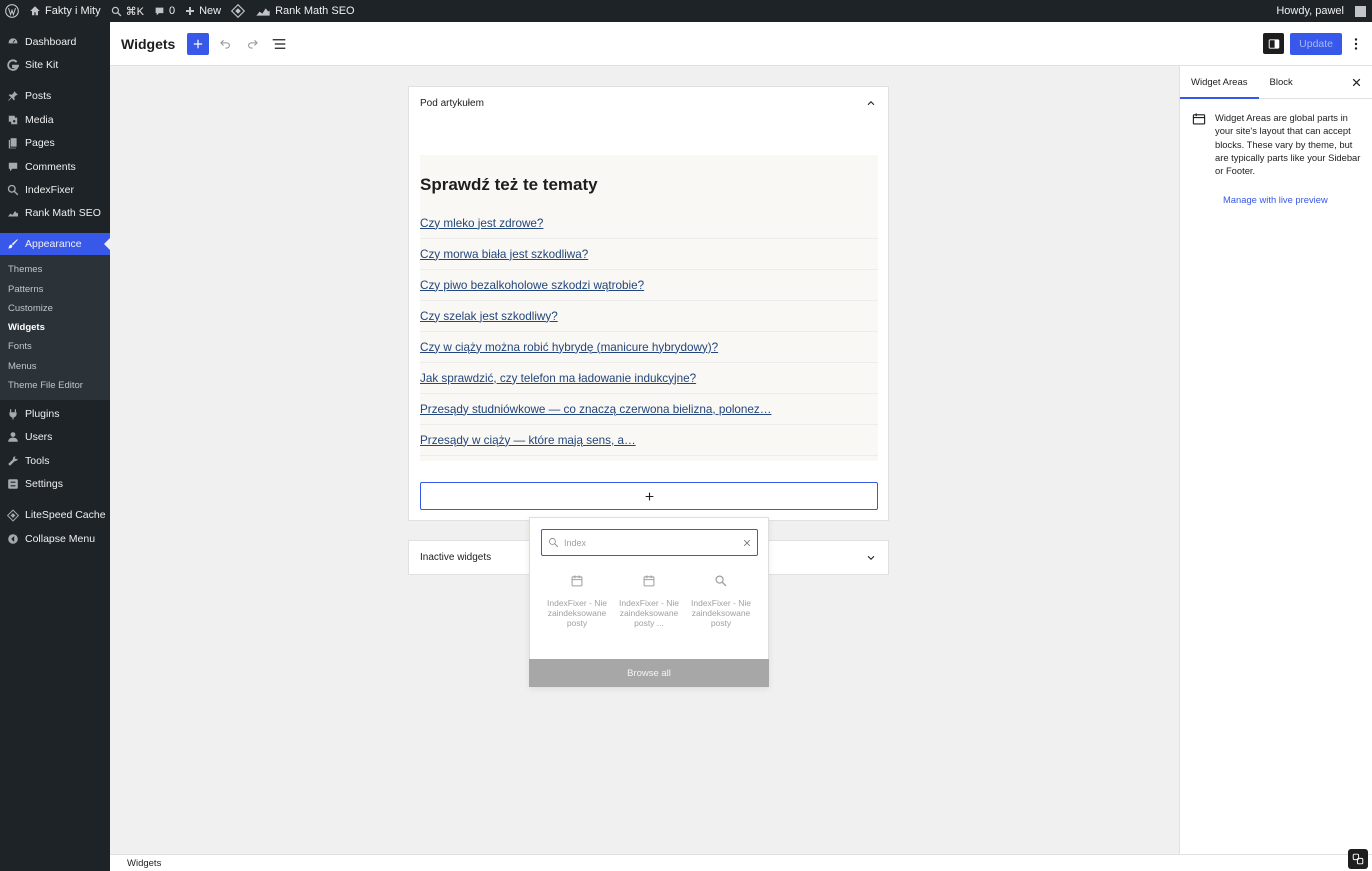  What do you see at coordinates (648, 103) in the screenshot?
I see `widget-area-header: Pod artykułem` at bounding box center [648, 103].